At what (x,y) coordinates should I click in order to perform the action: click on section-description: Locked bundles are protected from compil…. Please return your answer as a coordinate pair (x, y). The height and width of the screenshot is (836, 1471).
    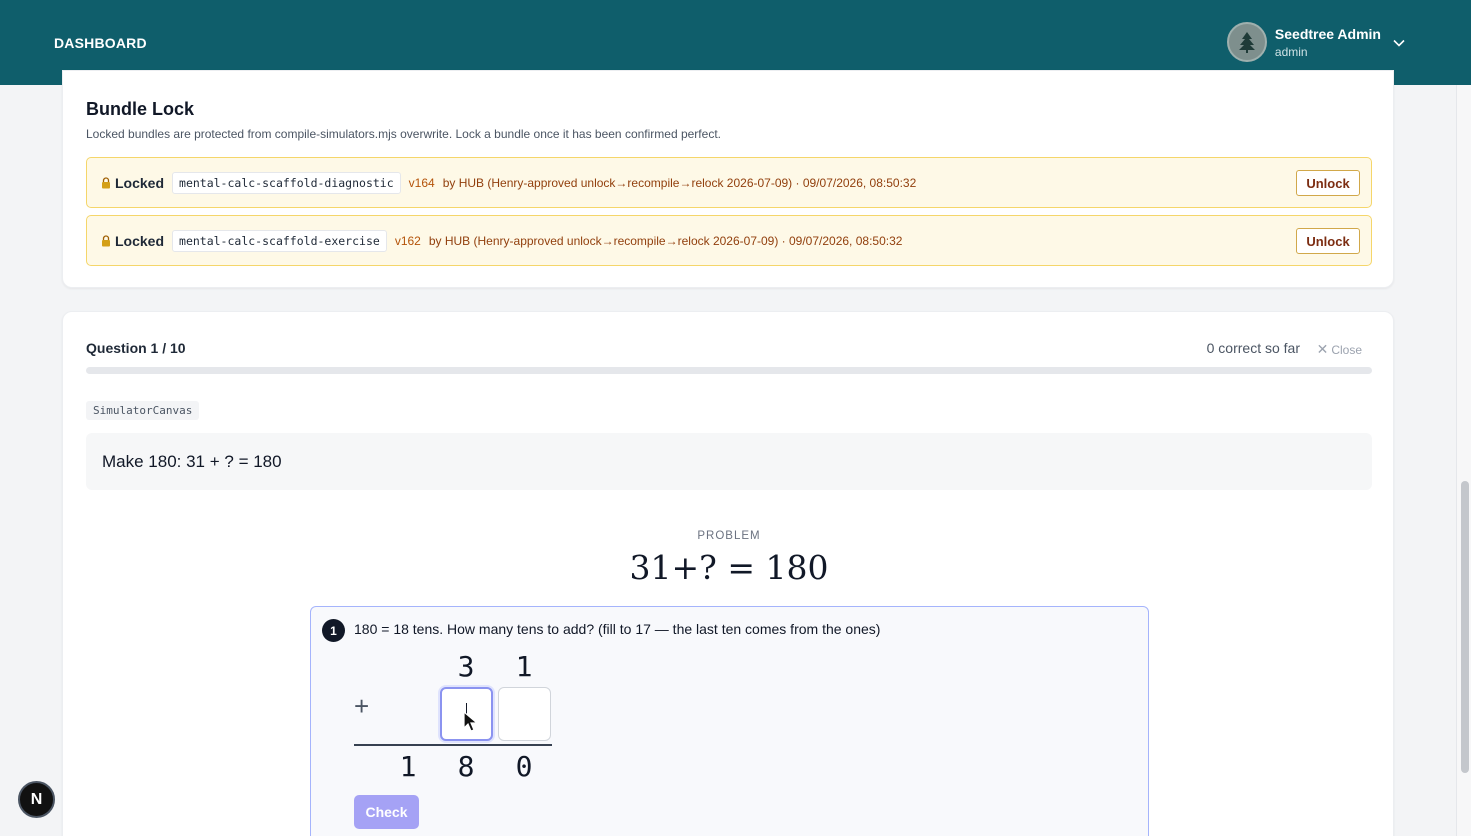
    Looking at the image, I should click on (403, 134).